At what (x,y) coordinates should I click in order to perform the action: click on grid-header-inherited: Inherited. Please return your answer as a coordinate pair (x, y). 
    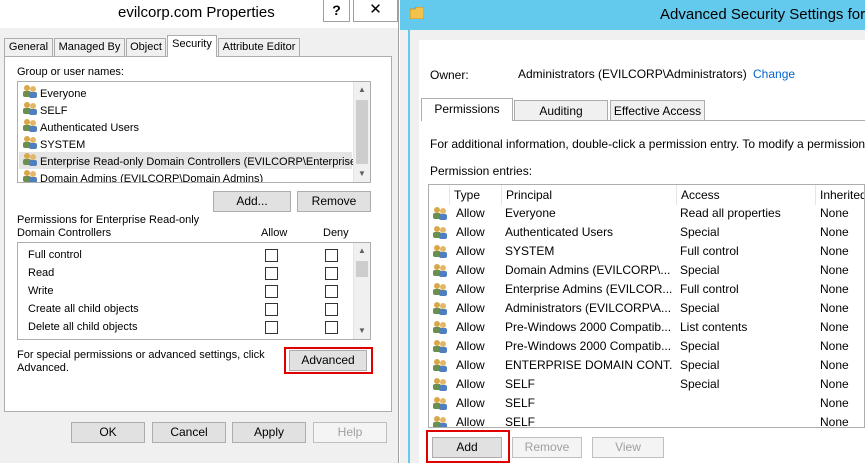
    Looking at the image, I should click on (840, 195).